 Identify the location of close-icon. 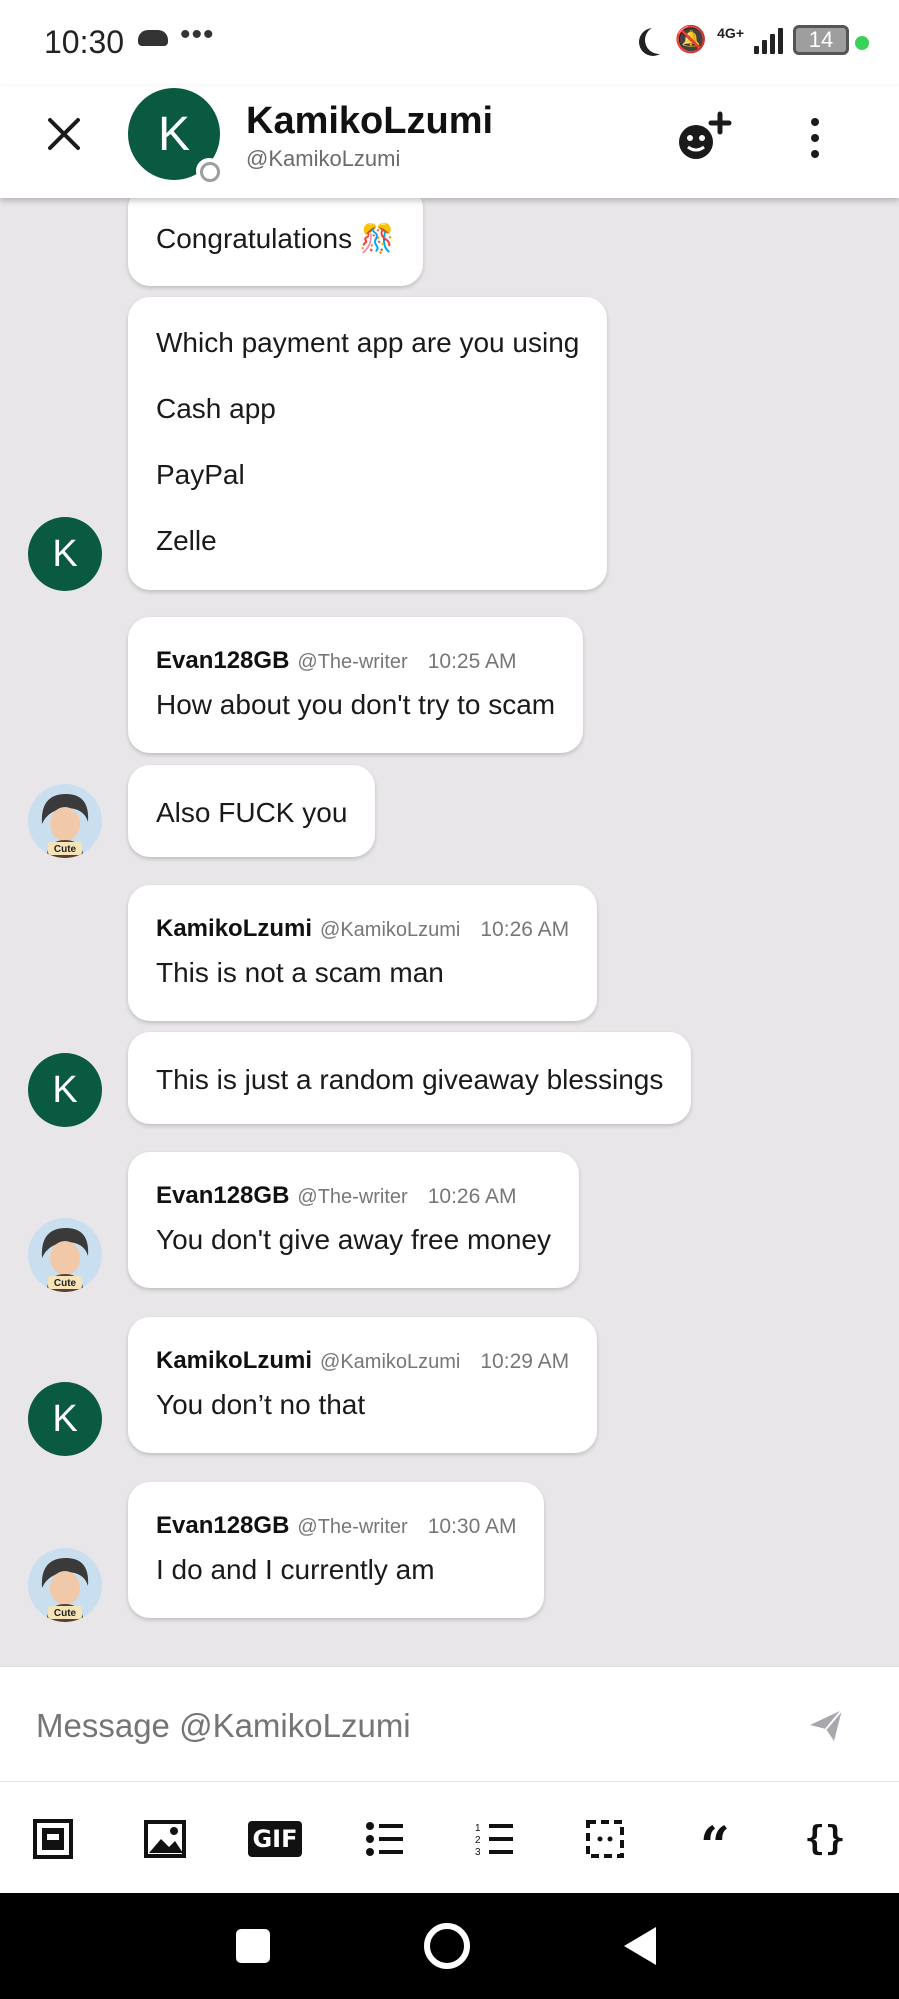
(64, 134).